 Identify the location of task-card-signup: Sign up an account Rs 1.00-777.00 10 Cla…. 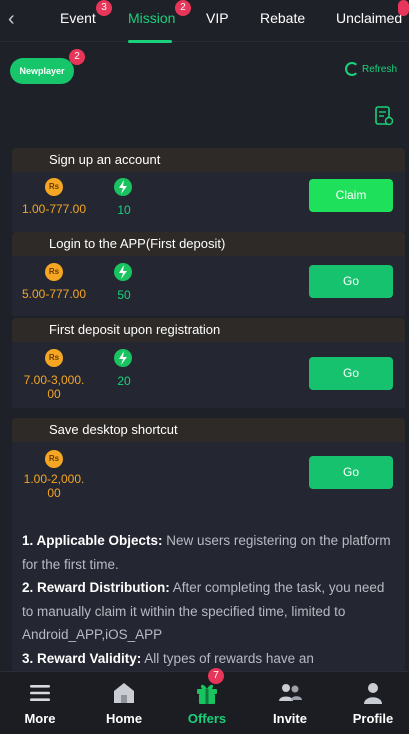
(208, 190).